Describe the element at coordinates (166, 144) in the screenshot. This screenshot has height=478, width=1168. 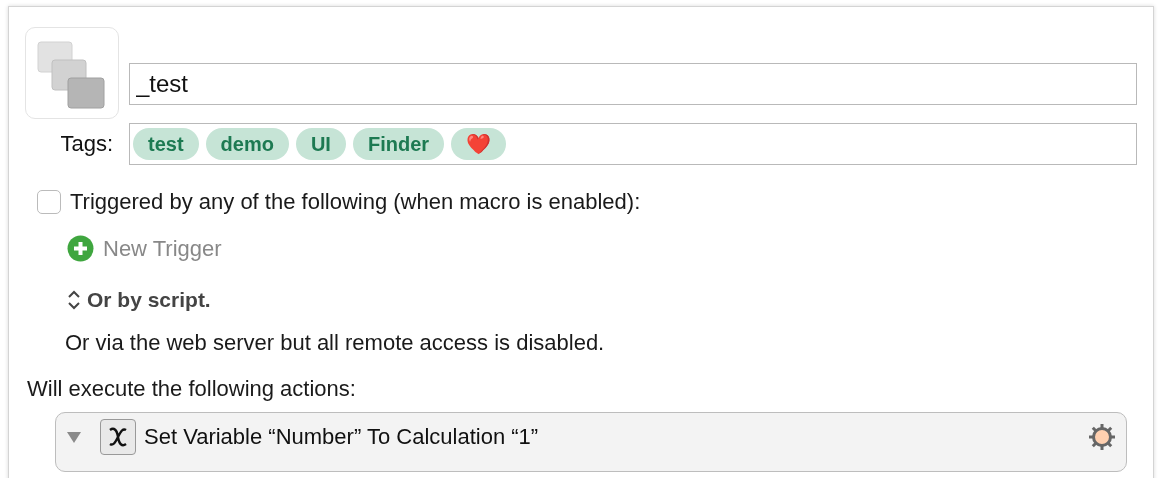
I see `tag: test` at that location.